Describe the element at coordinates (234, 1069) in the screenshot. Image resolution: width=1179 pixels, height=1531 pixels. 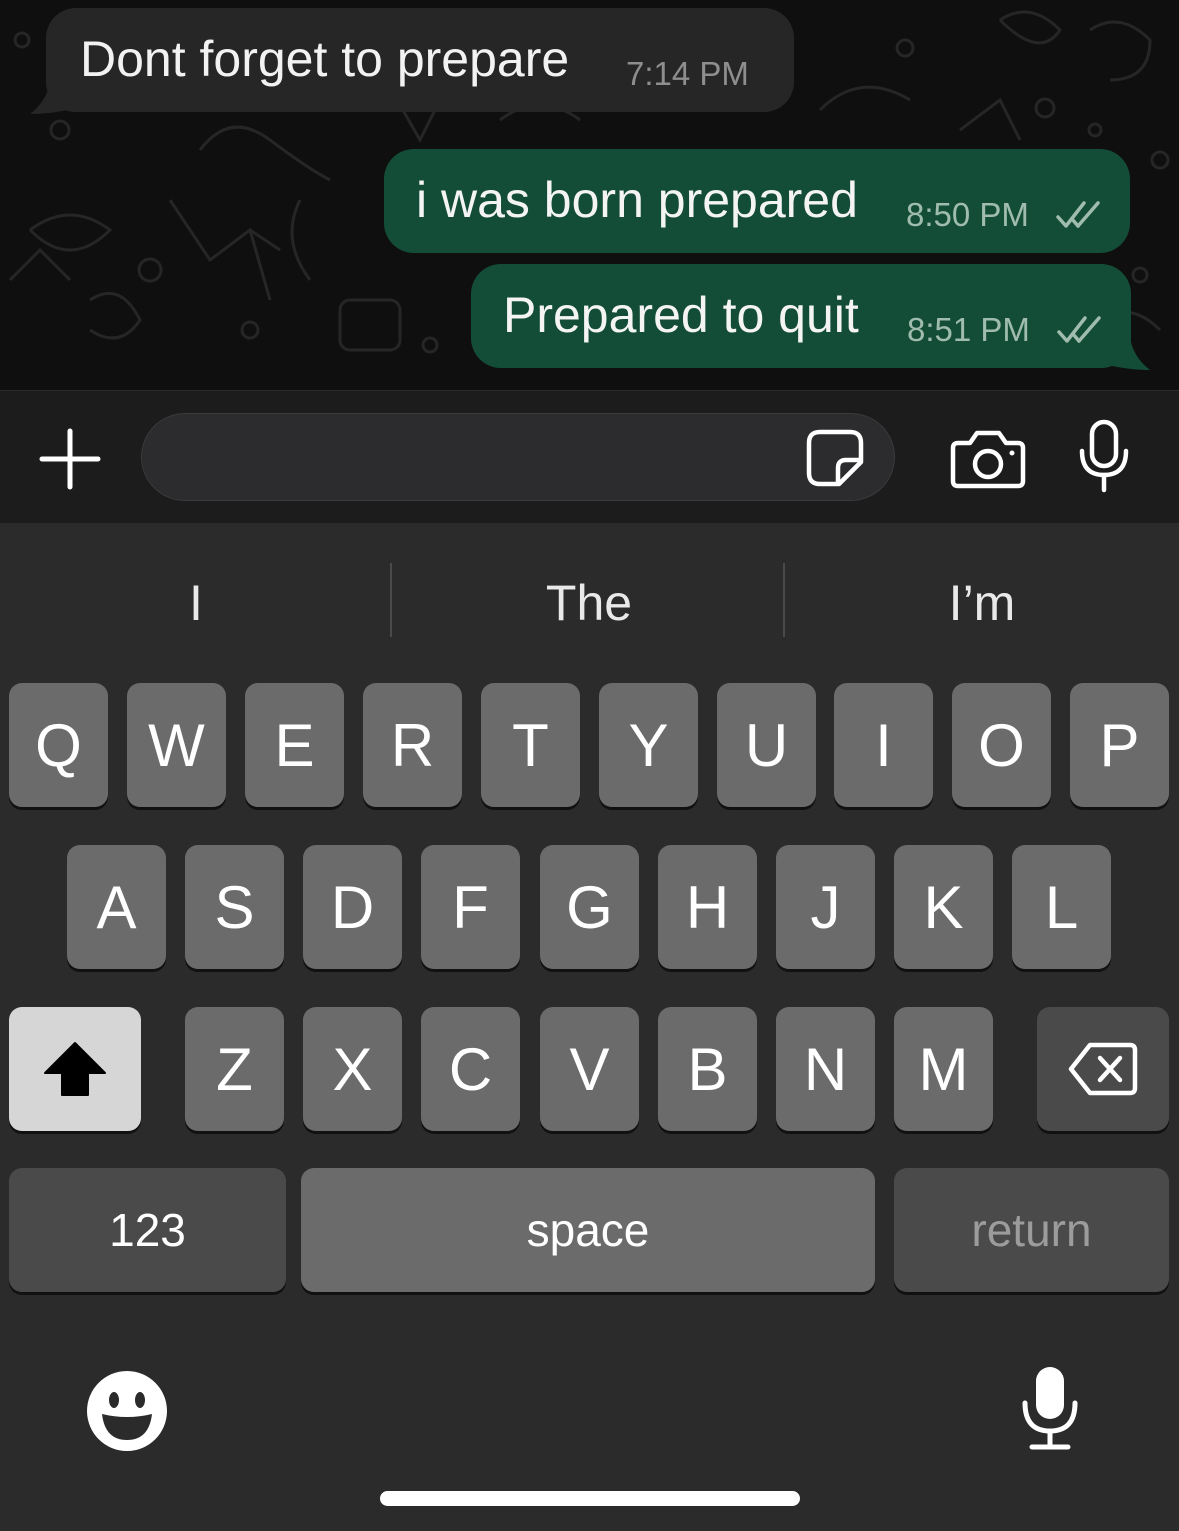
I see `key-z: Z` at that location.